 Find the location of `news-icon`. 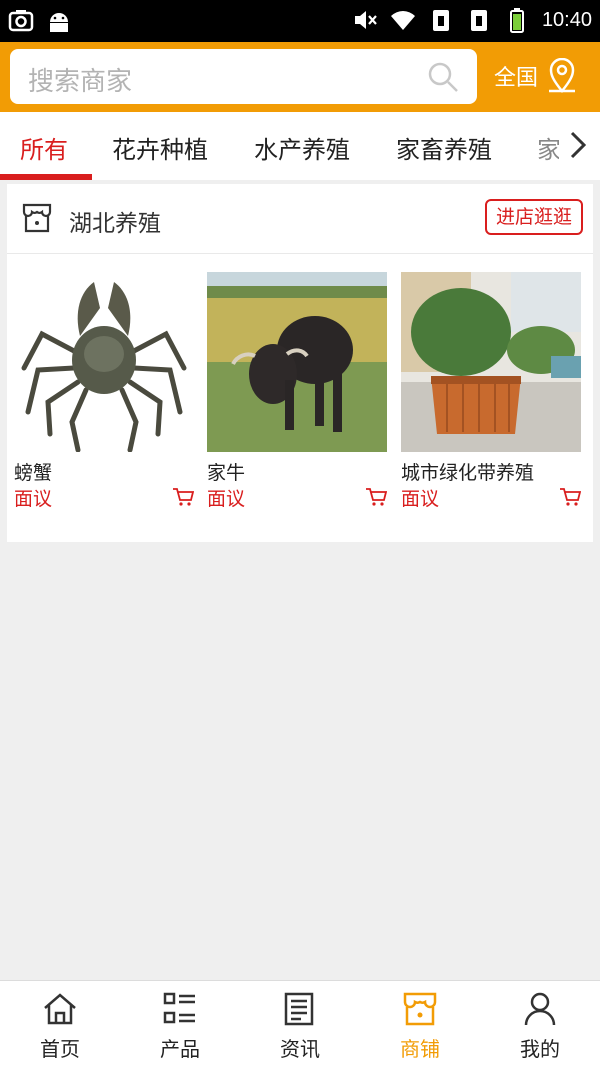

news-icon is located at coordinates (299, 1009).